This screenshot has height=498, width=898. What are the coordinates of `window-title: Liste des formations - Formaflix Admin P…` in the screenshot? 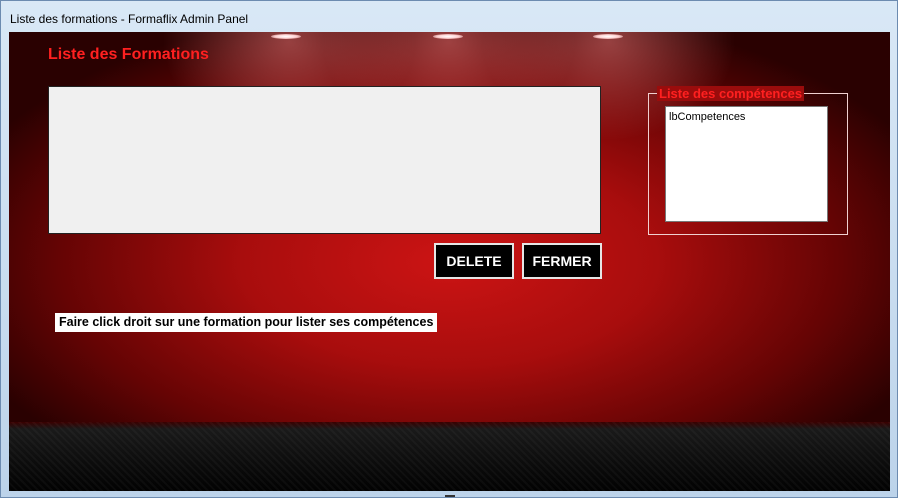 It's located at (129, 19).